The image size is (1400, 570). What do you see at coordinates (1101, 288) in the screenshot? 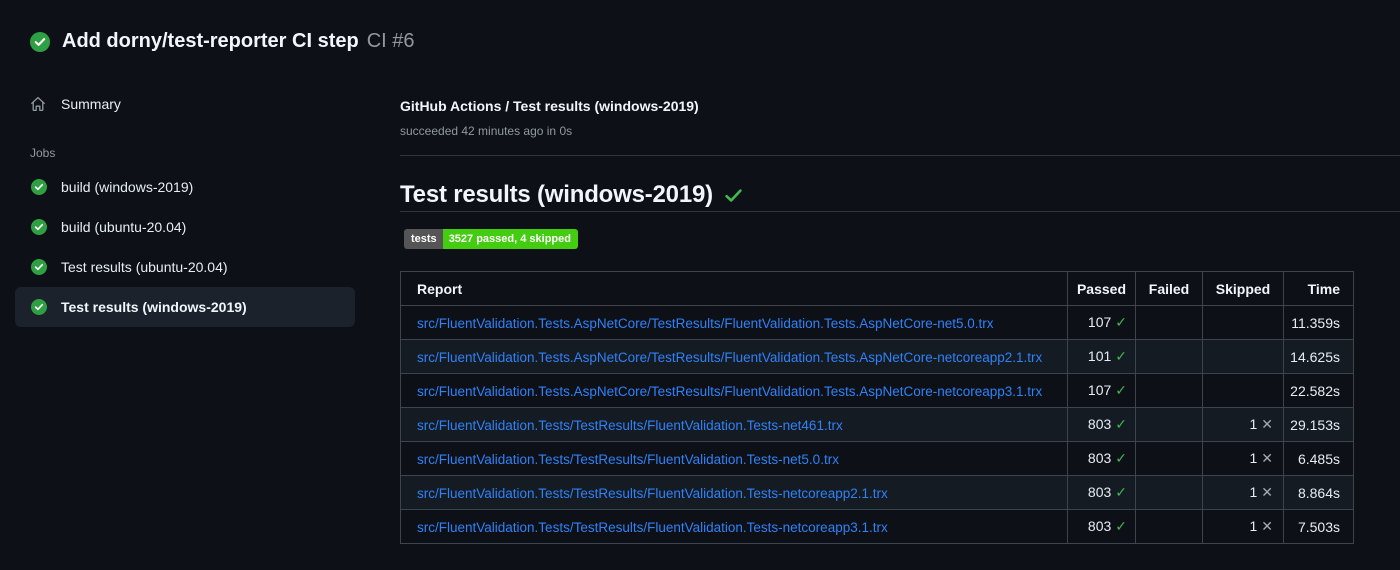
I see `column-header-passed: Passed` at bounding box center [1101, 288].